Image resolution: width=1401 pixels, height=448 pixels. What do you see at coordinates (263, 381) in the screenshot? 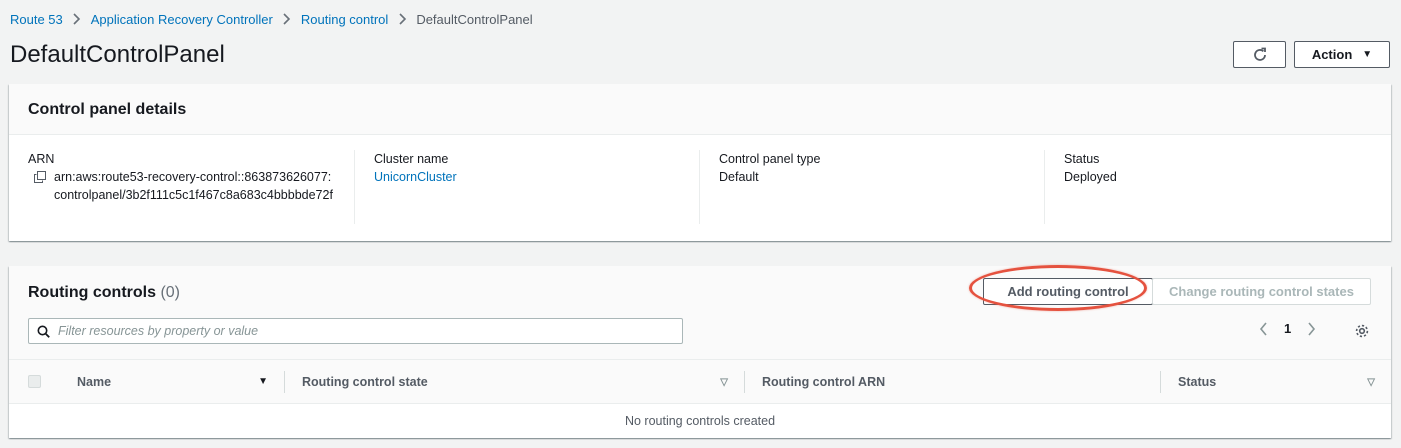
I see `sort-down-icon: ▼` at bounding box center [263, 381].